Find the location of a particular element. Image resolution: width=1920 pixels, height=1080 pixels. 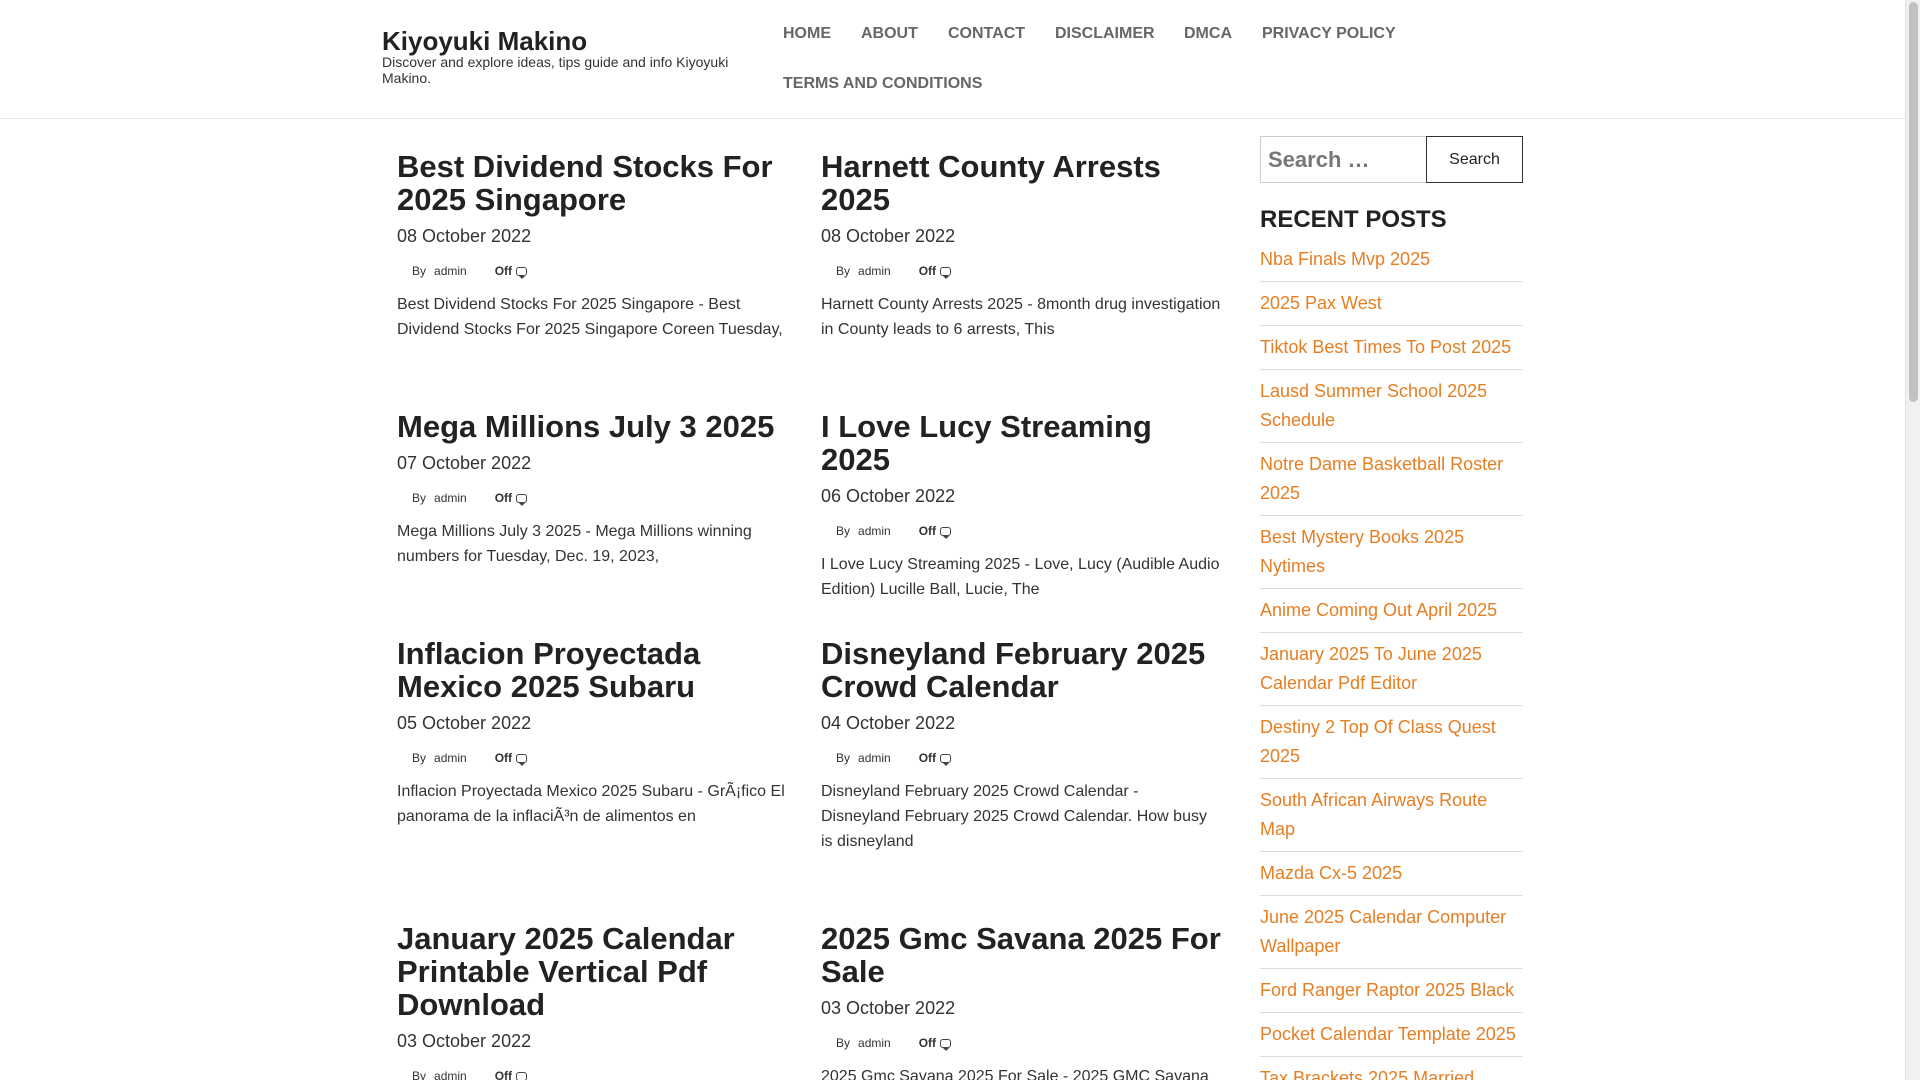

post-date: 03 October 2022 is located at coordinates (888, 1008).